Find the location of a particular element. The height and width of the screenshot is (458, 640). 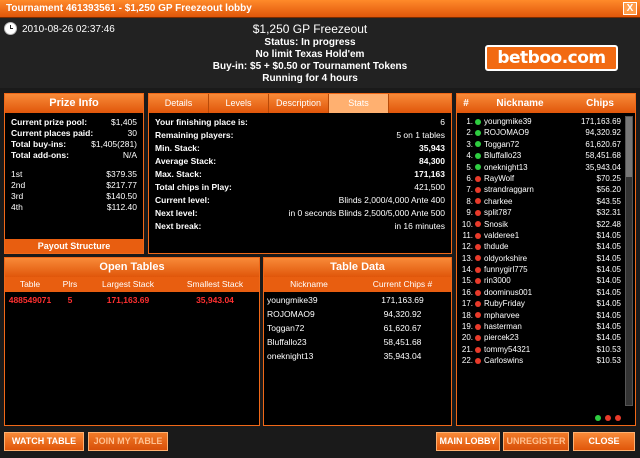

player-row: 2. ROJOMAO9 94,320.92 is located at coordinates (546, 132).